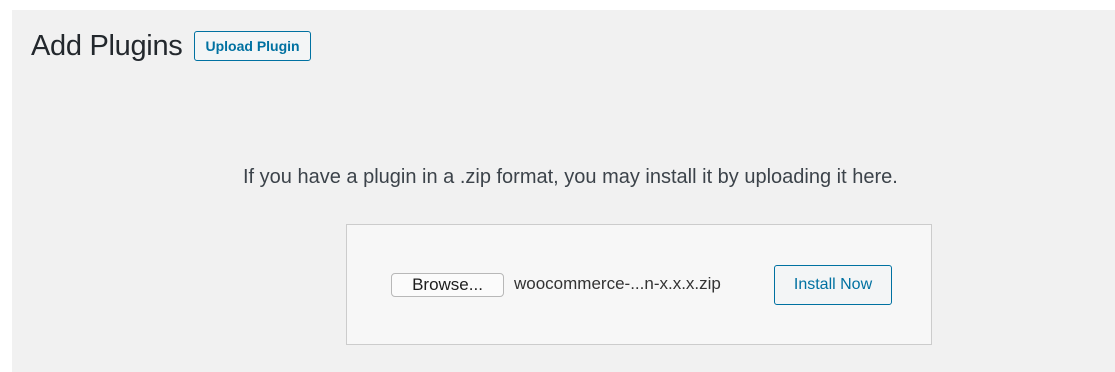 The image size is (1115, 372). I want to click on upload-plugin-button: Upload Plugin, so click(252, 46).